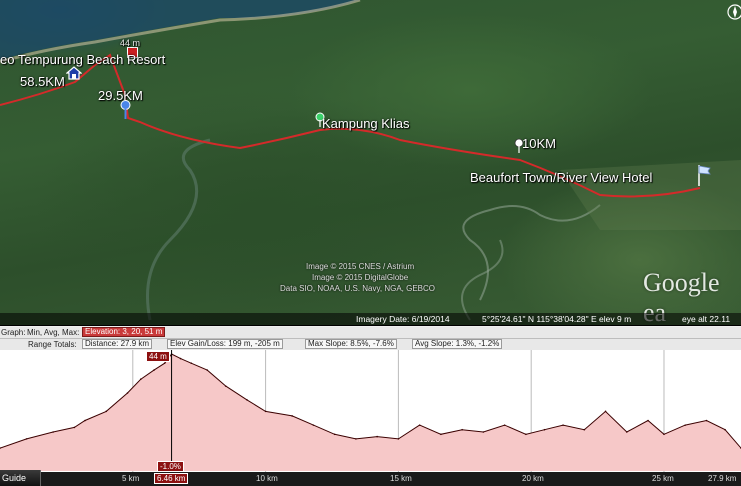 This screenshot has height=486, width=741. I want to click on eye-altitude: eye alt 22.11, so click(706, 319).